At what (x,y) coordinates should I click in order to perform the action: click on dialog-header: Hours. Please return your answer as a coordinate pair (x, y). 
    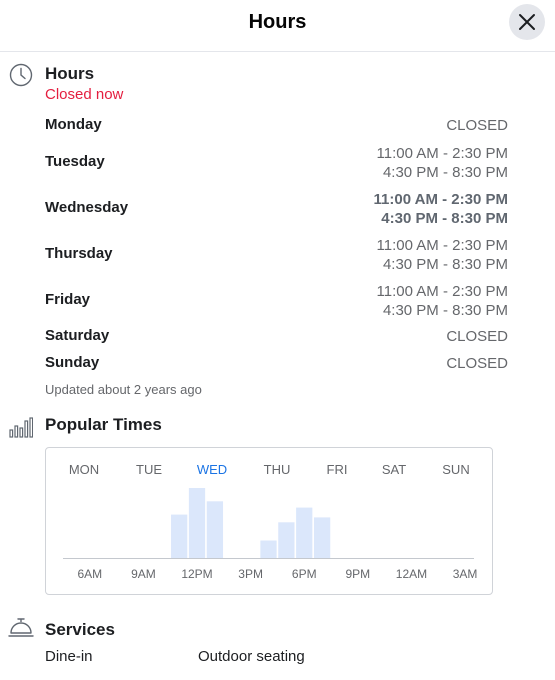
    Looking at the image, I should click on (277, 26).